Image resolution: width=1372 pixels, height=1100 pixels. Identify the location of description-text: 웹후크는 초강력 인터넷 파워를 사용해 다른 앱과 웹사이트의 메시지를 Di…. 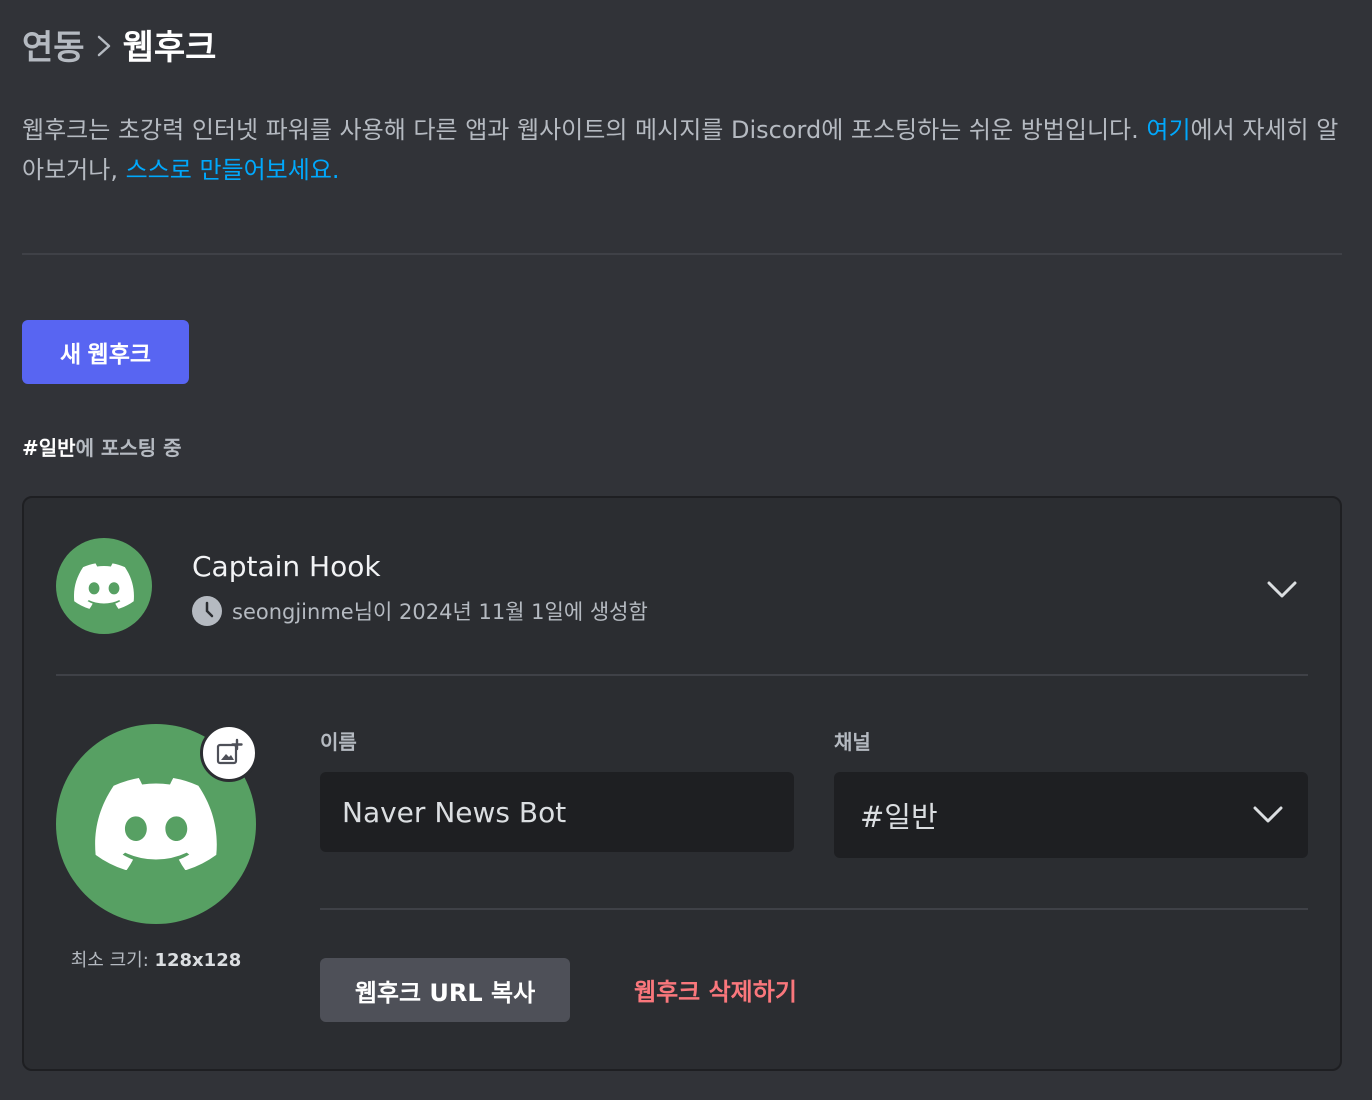
(584, 130).